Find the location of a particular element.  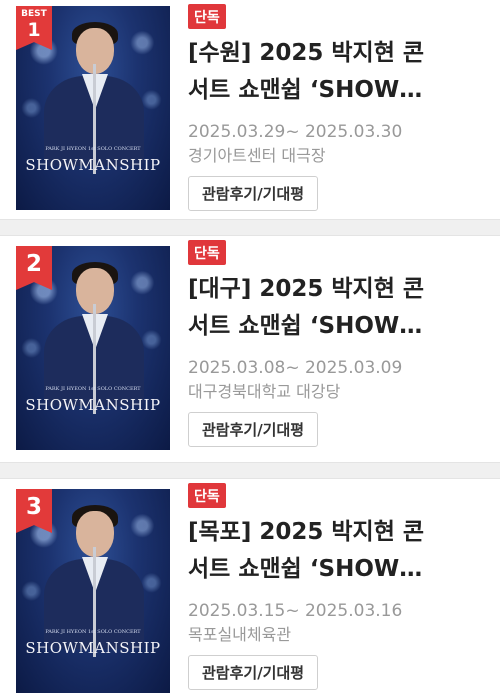

item-venue: 대구경북대학교 대강당 is located at coordinates (264, 391).